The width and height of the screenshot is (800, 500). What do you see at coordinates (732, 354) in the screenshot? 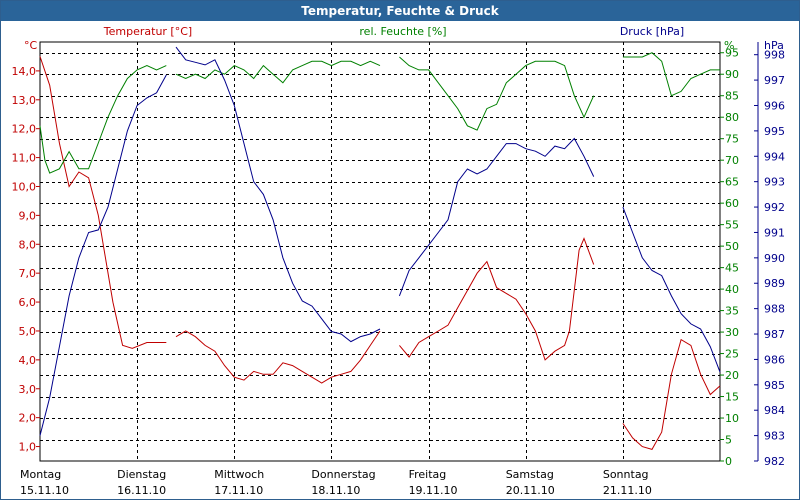
I see `humidity-tick-label: 25` at bounding box center [732, 354].